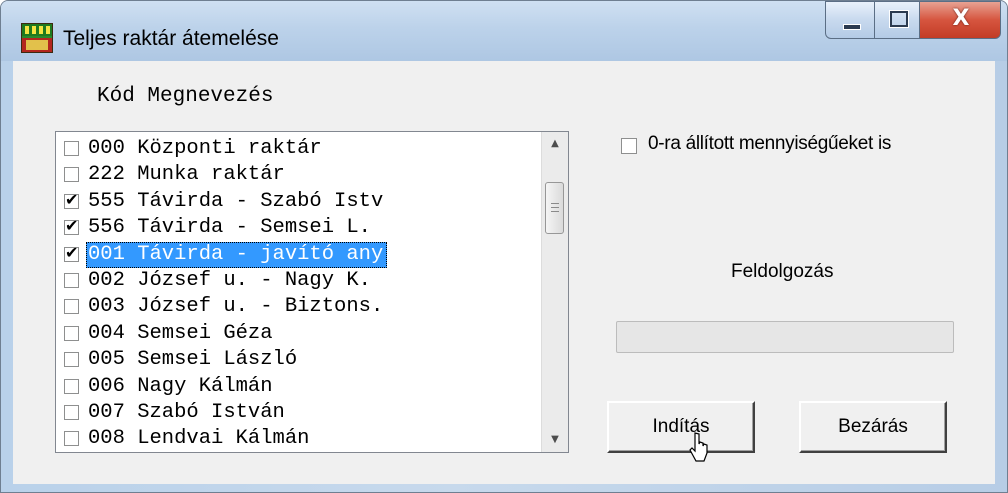  I want to click on list-item-label: 002 József u. - Nagy K., so click(229, 280).